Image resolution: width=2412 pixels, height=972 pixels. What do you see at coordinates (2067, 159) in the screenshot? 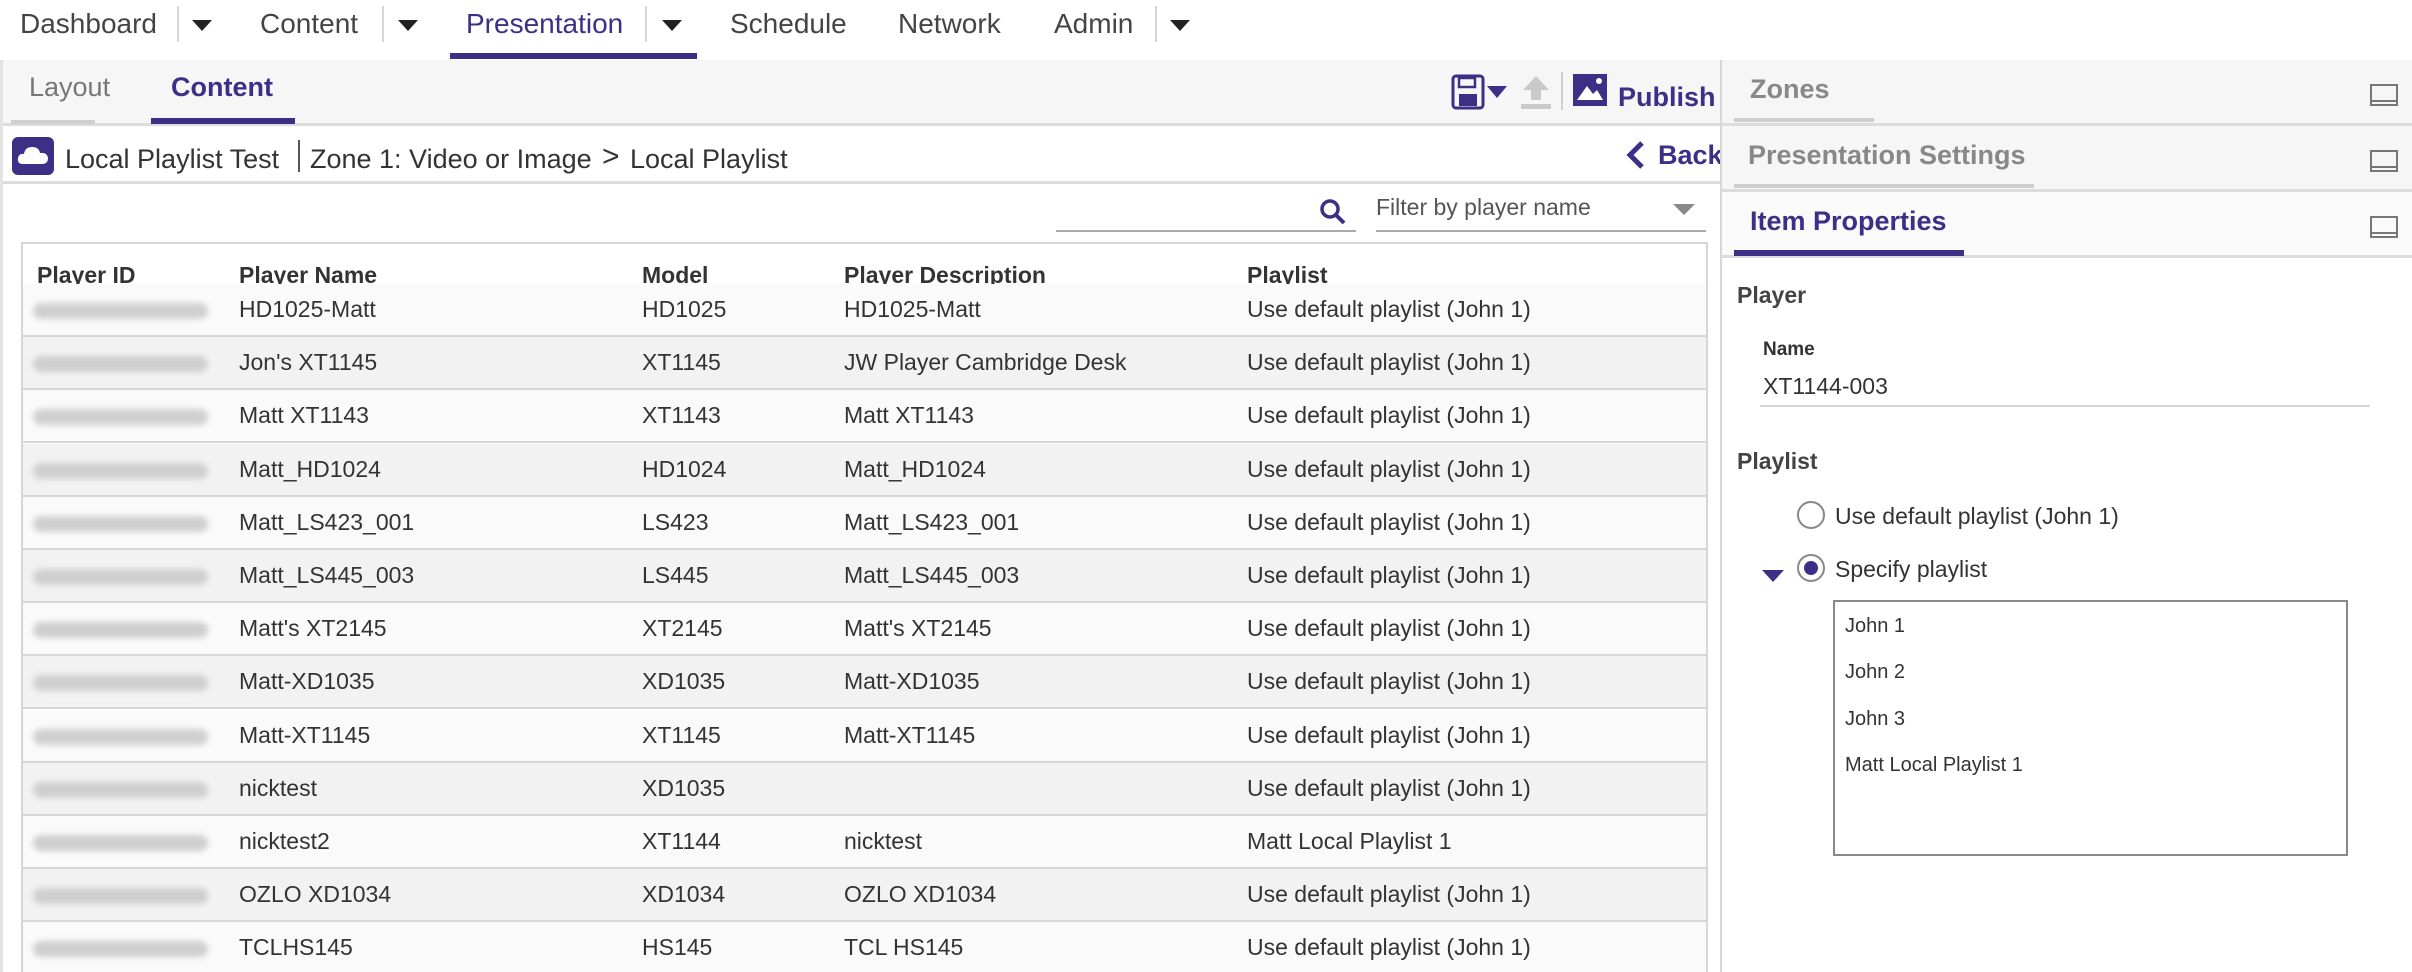
I see `presentation-settings-header: Presentation Settings` at bounding box center [2067, 159].